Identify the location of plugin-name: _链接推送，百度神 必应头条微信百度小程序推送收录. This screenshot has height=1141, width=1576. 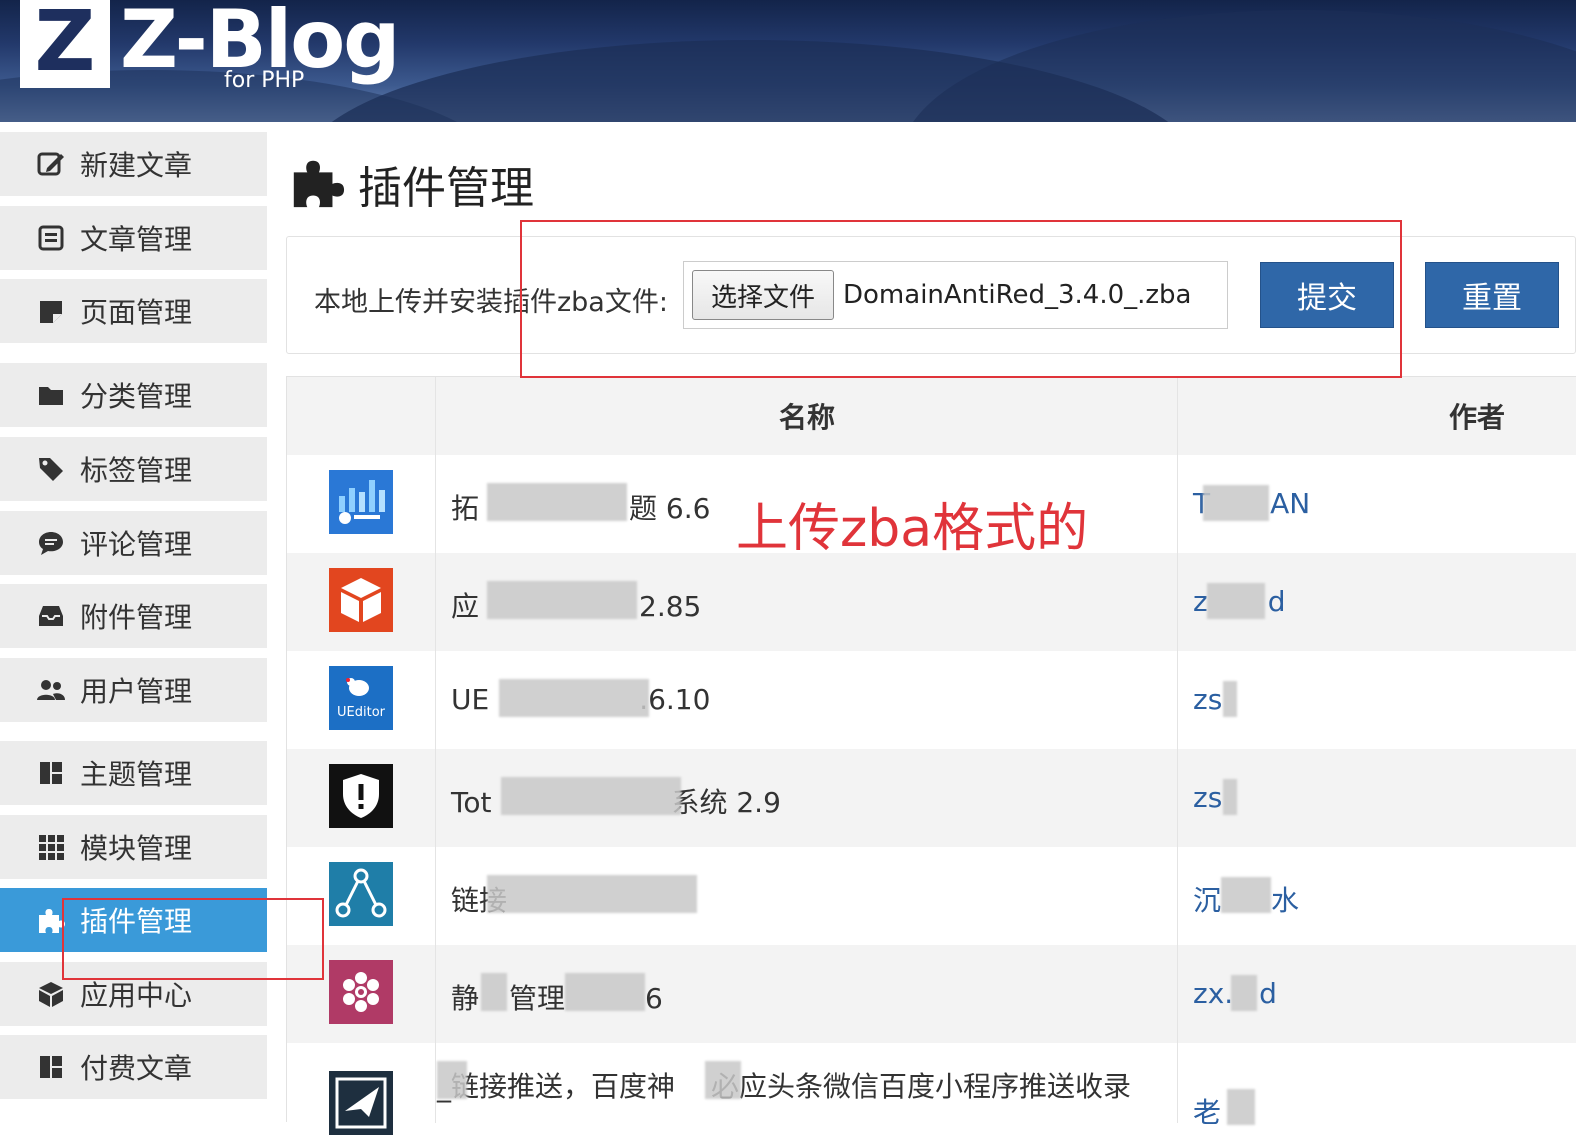
(784, 1085).